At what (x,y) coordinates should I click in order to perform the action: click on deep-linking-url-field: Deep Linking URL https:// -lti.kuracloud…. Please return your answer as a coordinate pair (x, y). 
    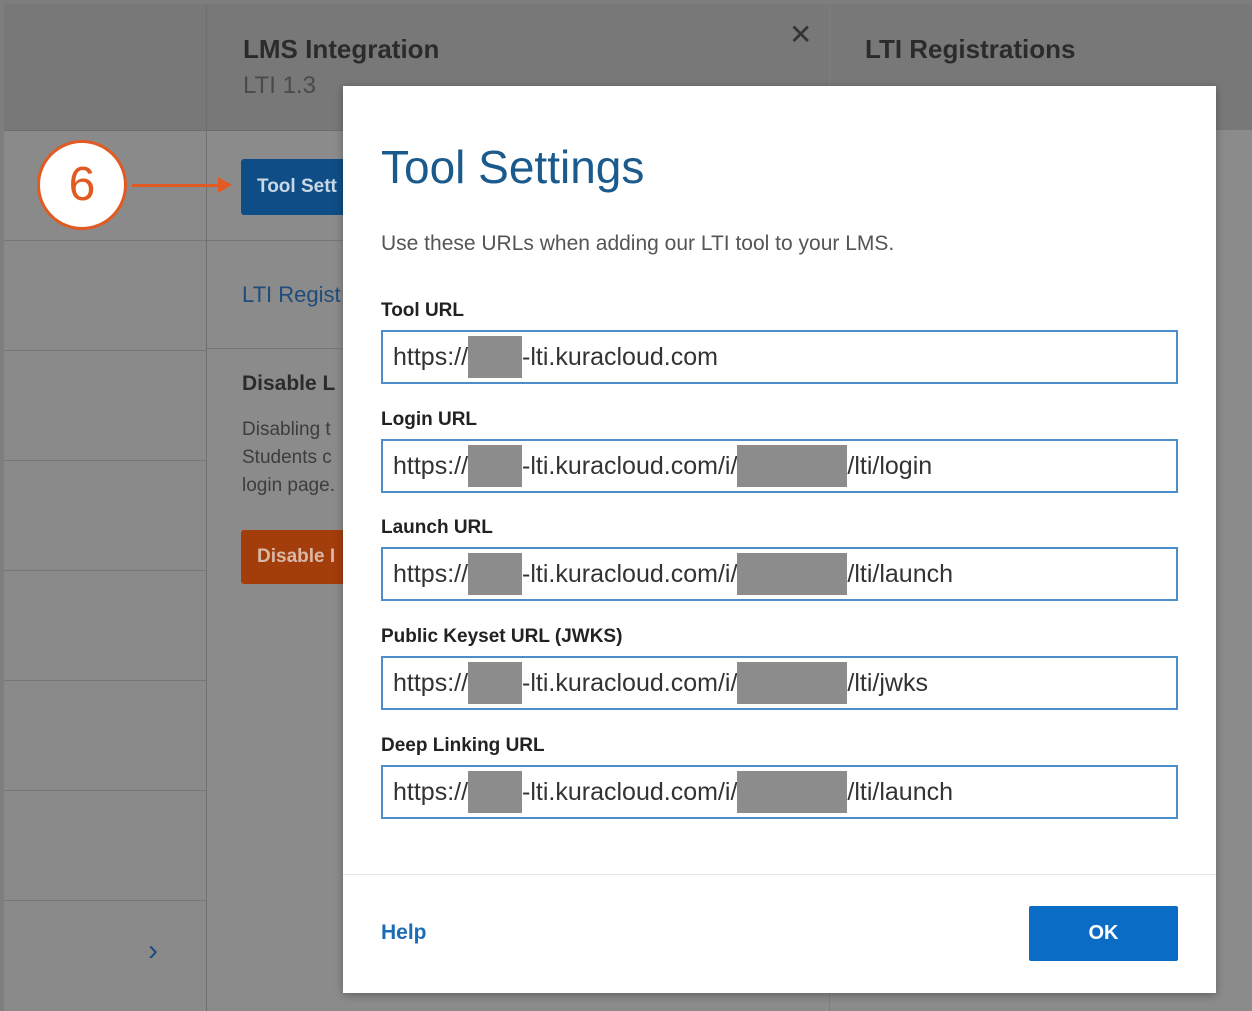
    Looking at the image, I should click on (779, 777).